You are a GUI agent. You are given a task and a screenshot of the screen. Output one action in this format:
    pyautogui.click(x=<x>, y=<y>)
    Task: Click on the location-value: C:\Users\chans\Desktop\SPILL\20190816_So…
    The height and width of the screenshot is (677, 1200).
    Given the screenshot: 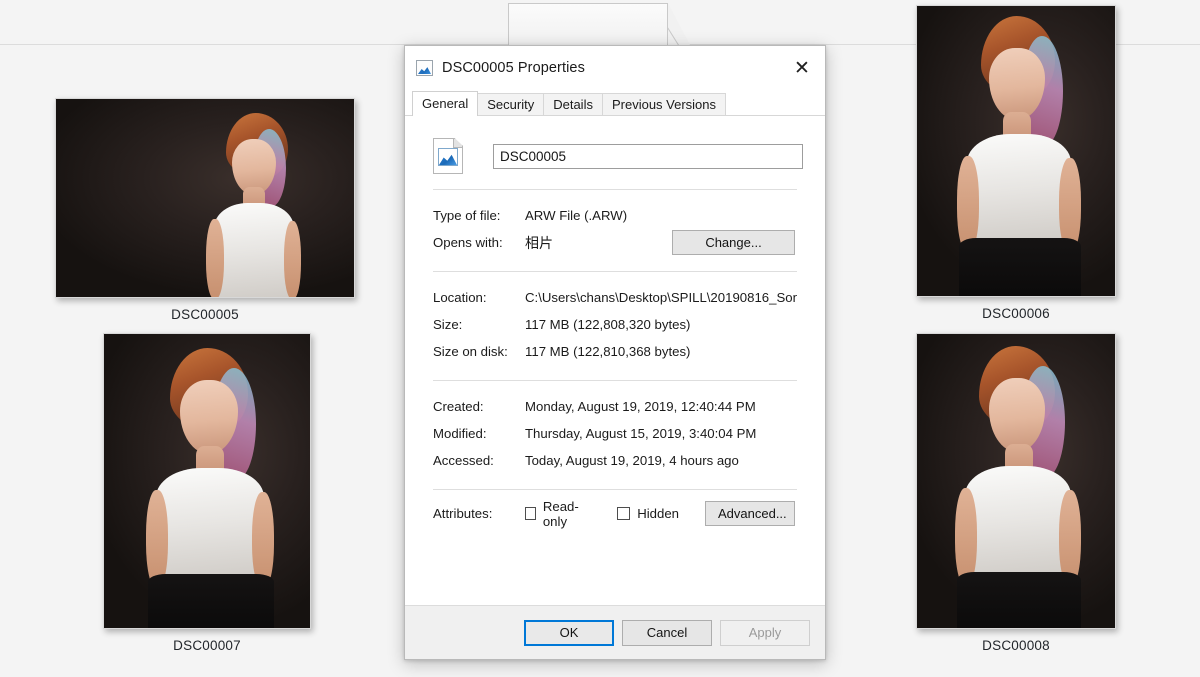 What is the action you would take?
    pyautogui.click(x=661, y=297)
    